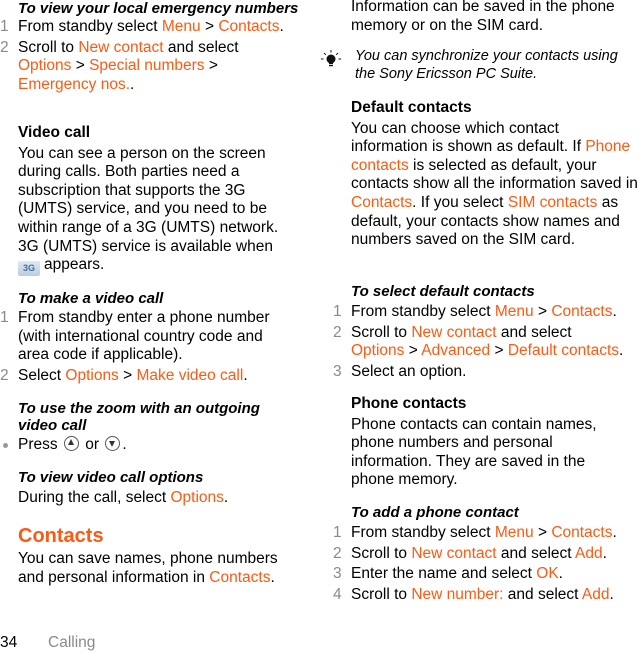 This screenshot has height=653, width=637. I want to click on instruction-heading: To select default contacts, so click(443, 291).